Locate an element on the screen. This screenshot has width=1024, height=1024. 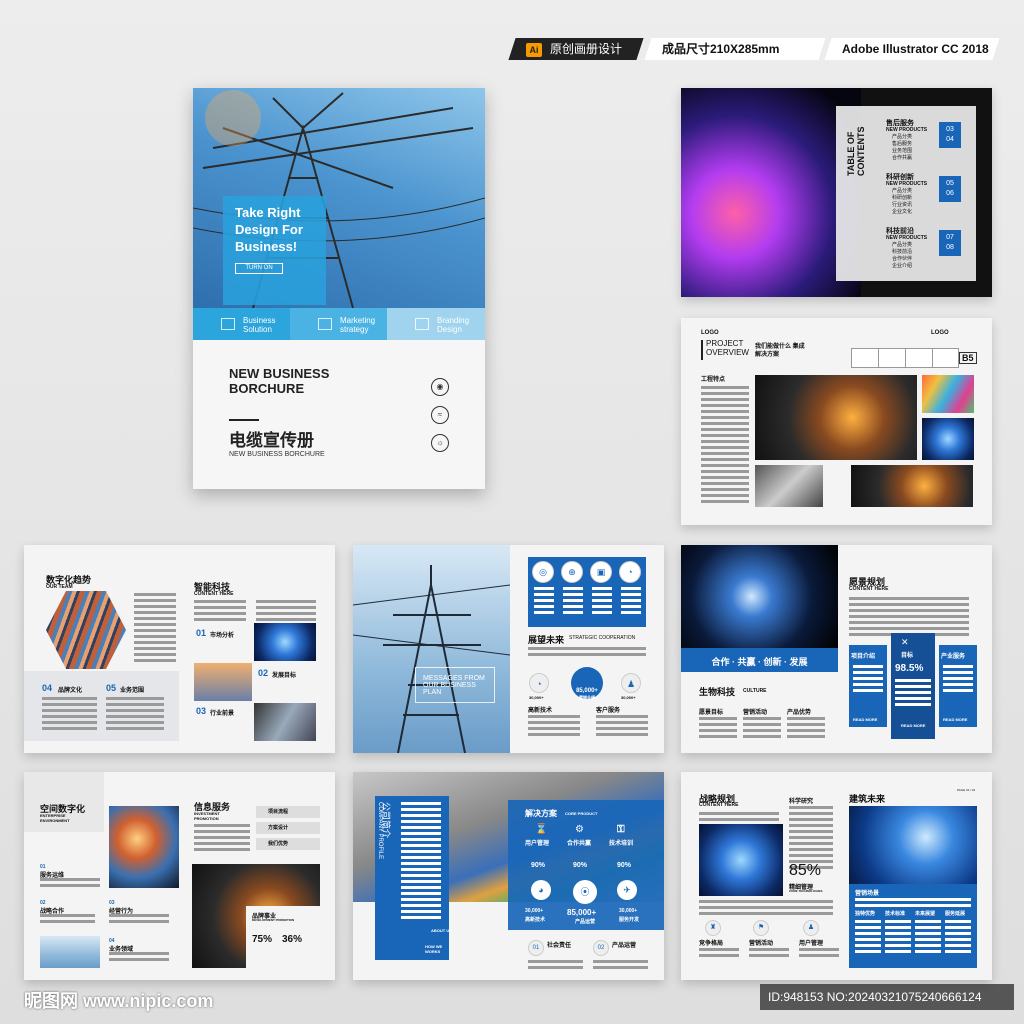
vision-card-3-label: 产业服务 is located at coordinates (953, 657).